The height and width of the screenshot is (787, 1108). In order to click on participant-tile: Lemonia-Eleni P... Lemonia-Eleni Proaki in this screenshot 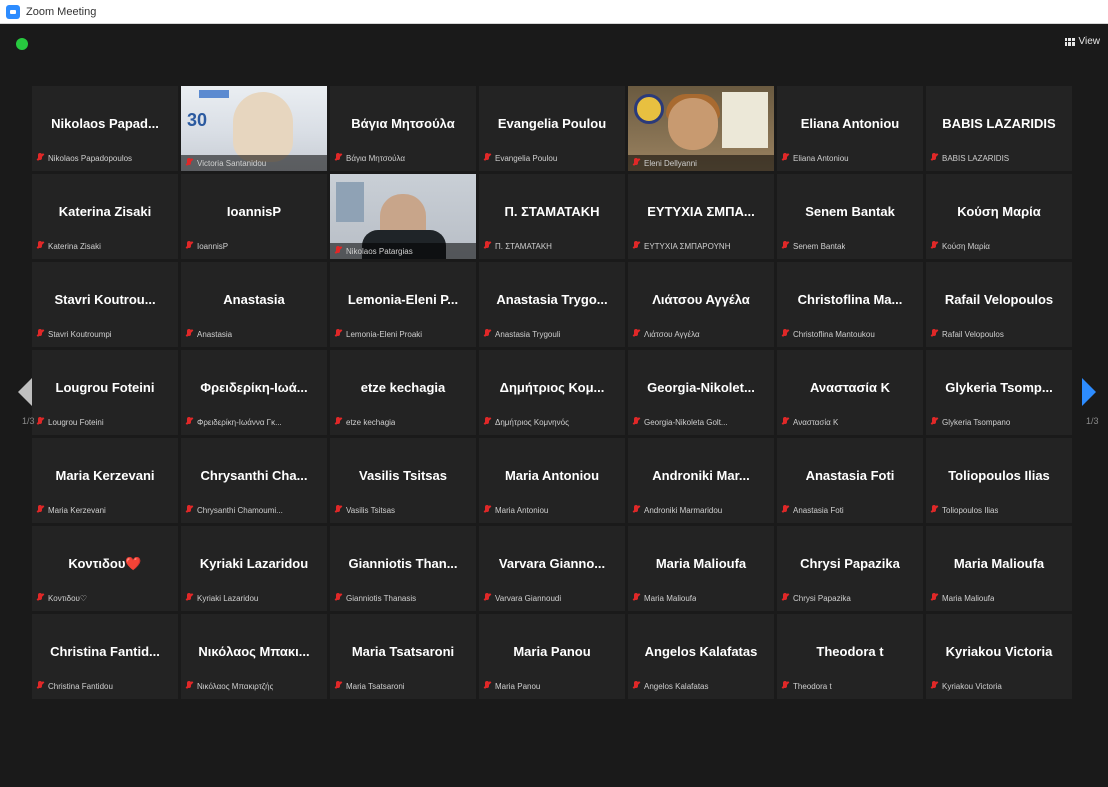, I will do `click(403, 304)`.